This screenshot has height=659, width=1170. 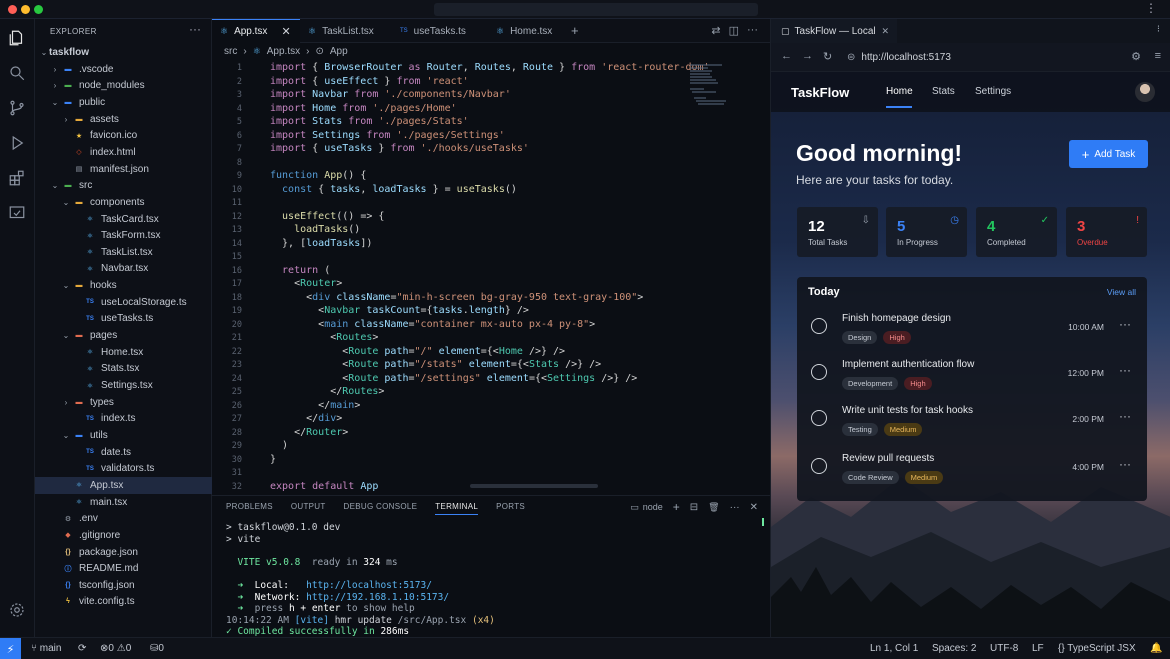 What do you see at coordinates (510, 508) in the screenshot?
I see `panel-tab-ports: PORTS` at bounding box center [510, 508].